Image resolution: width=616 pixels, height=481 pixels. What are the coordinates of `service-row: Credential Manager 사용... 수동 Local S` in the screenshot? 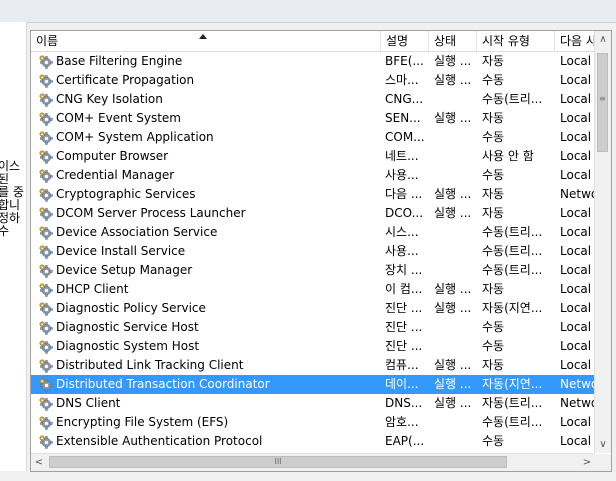 It's located at (315, 175).